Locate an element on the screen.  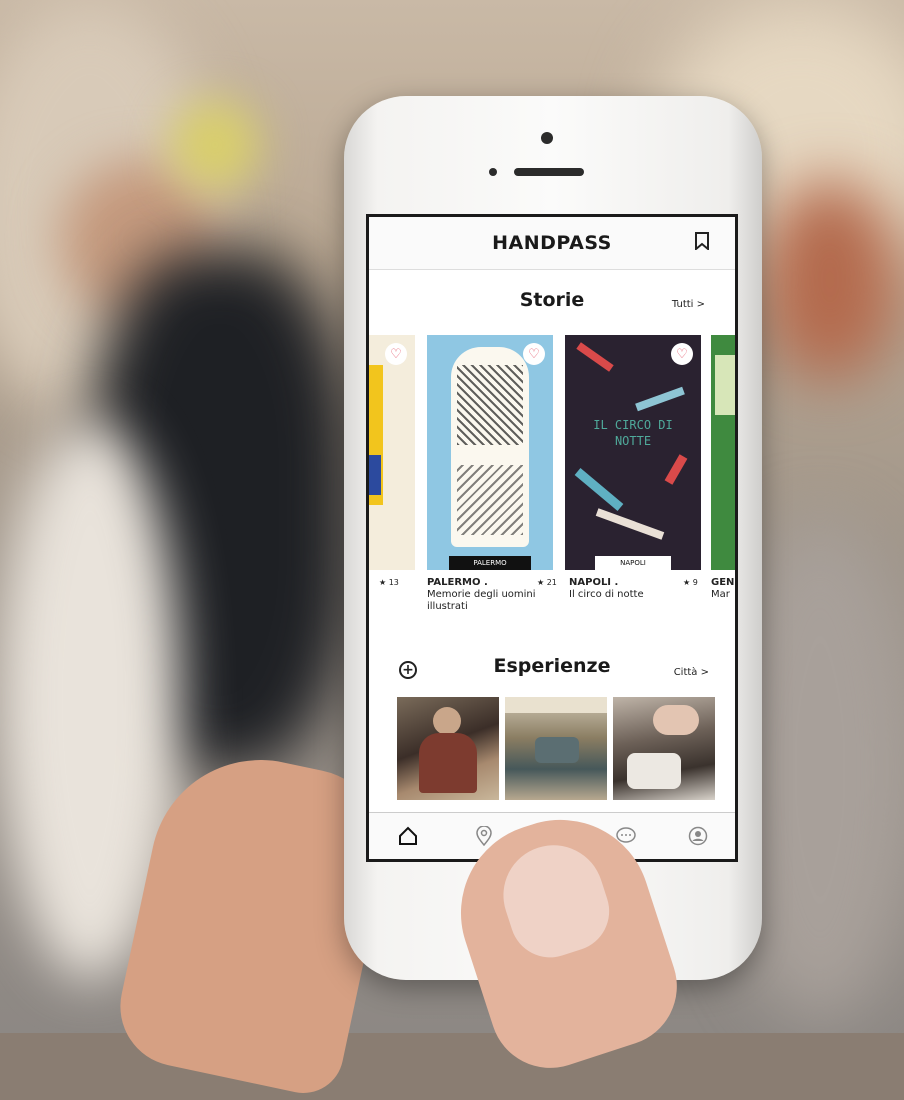
home-icon is located at coordinates (408, 836).